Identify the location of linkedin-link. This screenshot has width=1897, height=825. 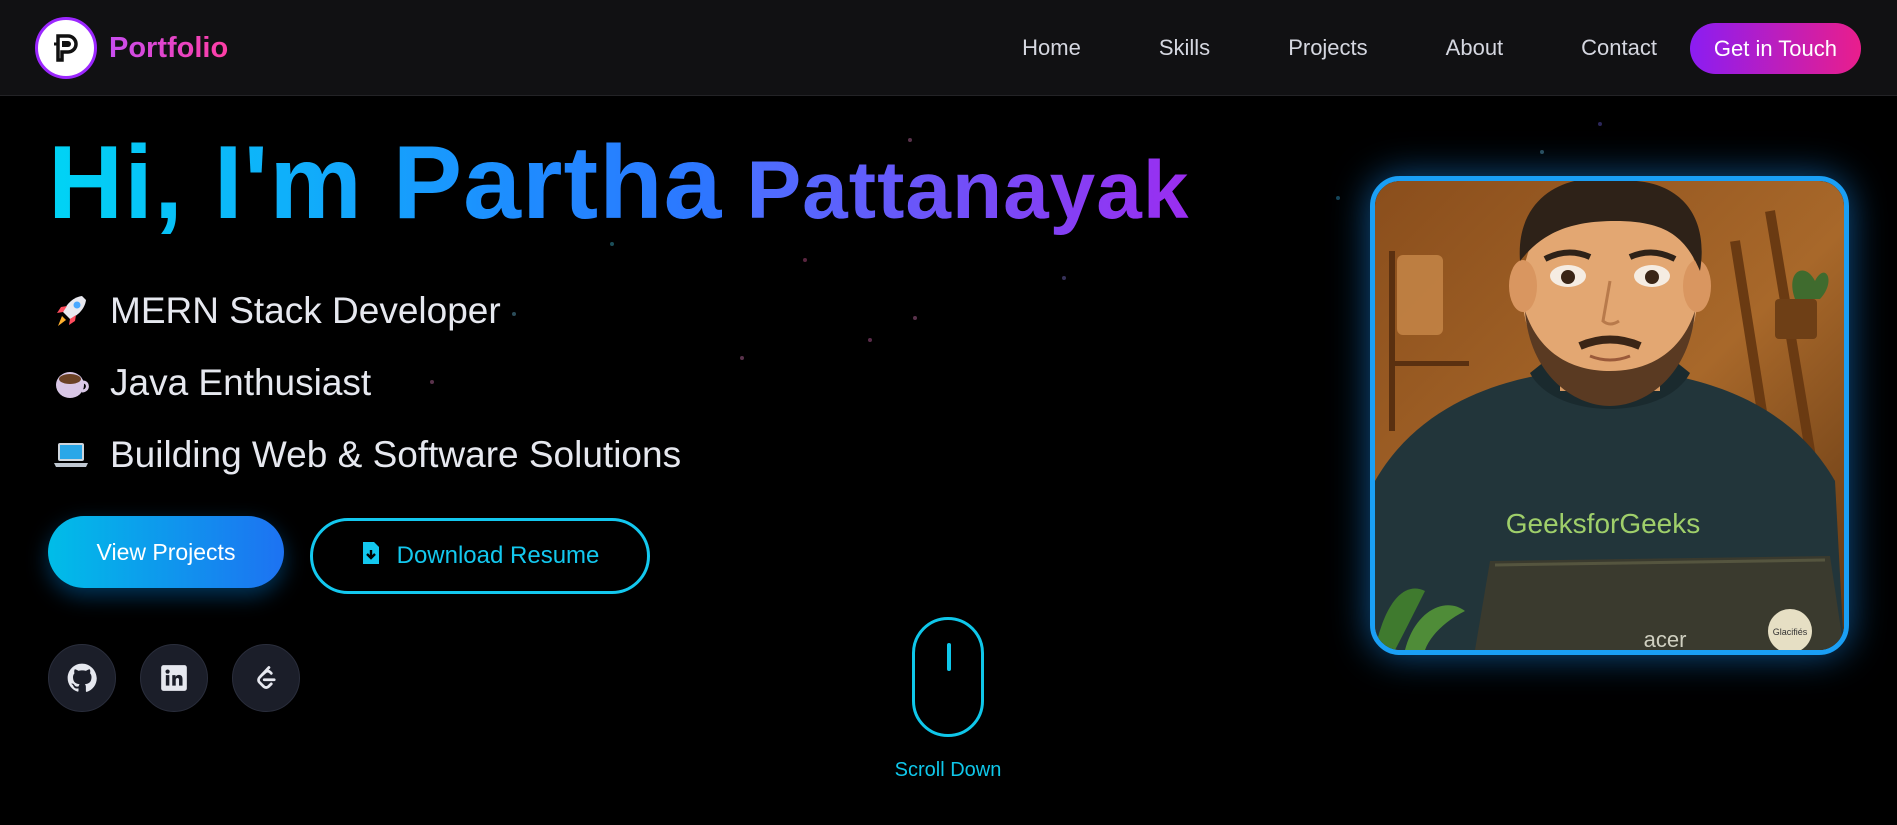
(174, 678).